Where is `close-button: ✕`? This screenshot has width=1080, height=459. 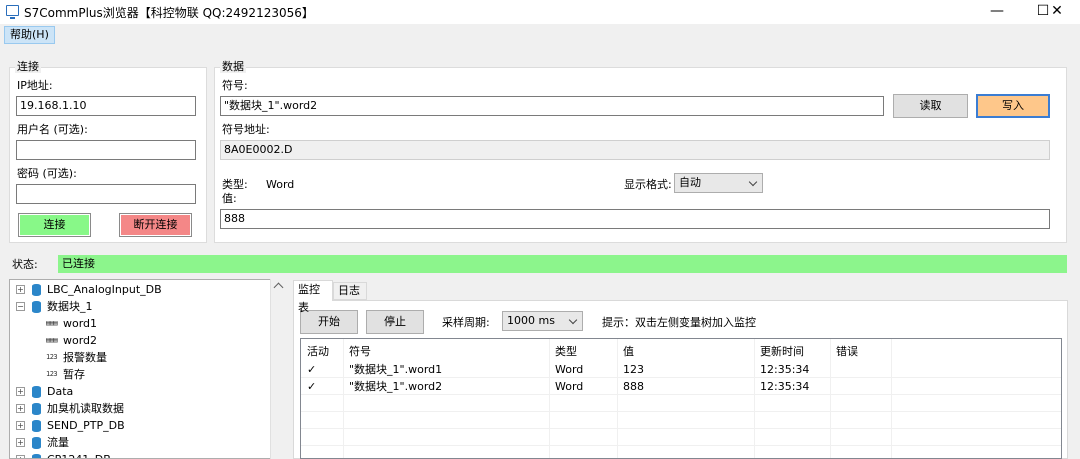
close-button: ✕ is located at coordinates (1057, 12).